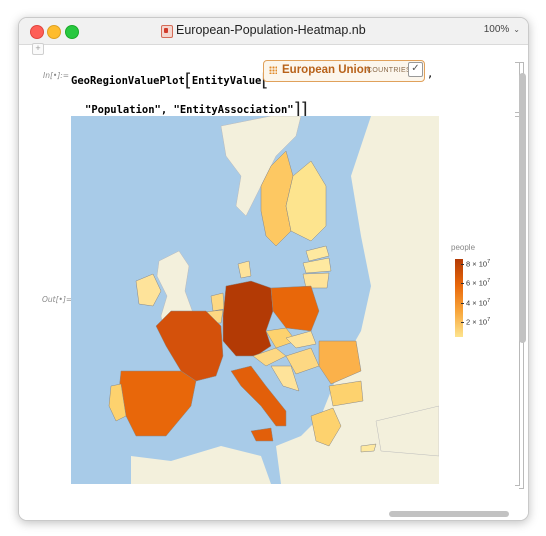 This screenshot has width=546, height=536. What do you see at coordinates (316, 280) in the screenshot?
I see `lithuania` at bounding box center [316, 280].